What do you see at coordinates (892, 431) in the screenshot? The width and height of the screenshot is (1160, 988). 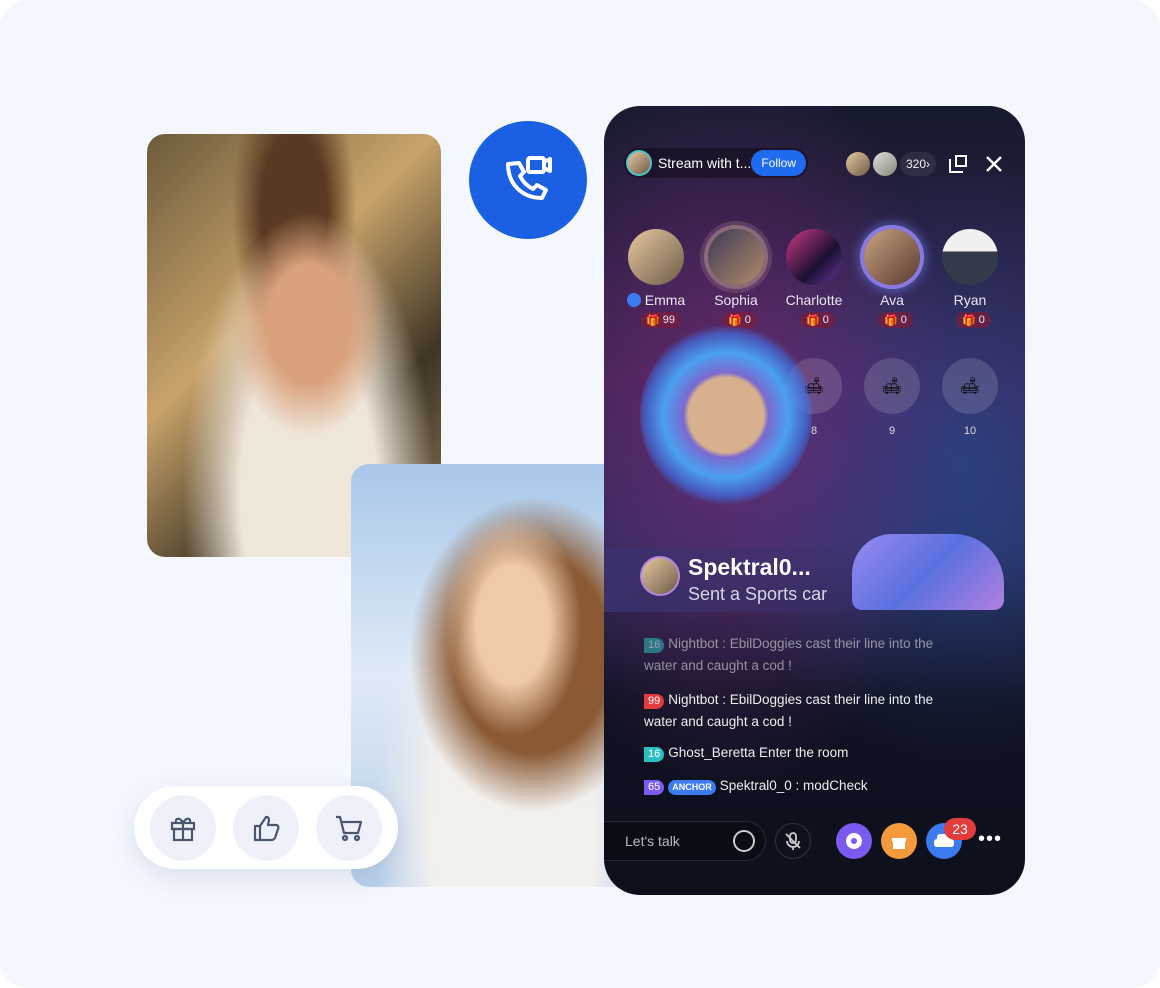 I see `seat-number: 9` at bounding box center [892, 431].